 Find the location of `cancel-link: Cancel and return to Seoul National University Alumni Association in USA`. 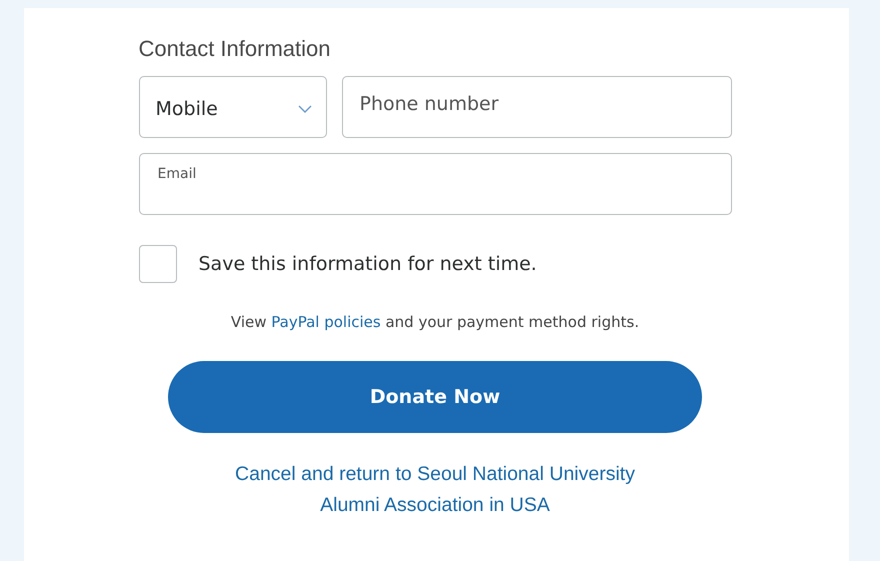

cancel-link: Cancel and return to Seoul National University Alumni Association in USA is located at coordinates (435, 490).